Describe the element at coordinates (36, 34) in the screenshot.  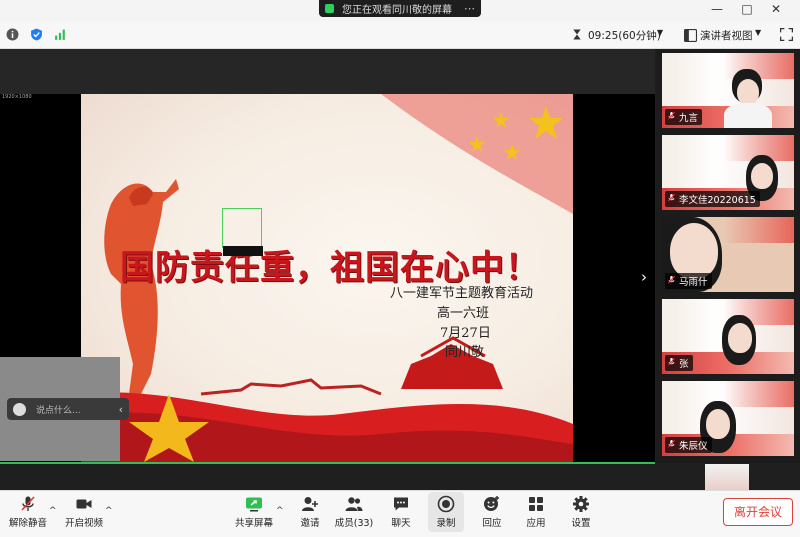
I see `security-shield-icon` at that location.